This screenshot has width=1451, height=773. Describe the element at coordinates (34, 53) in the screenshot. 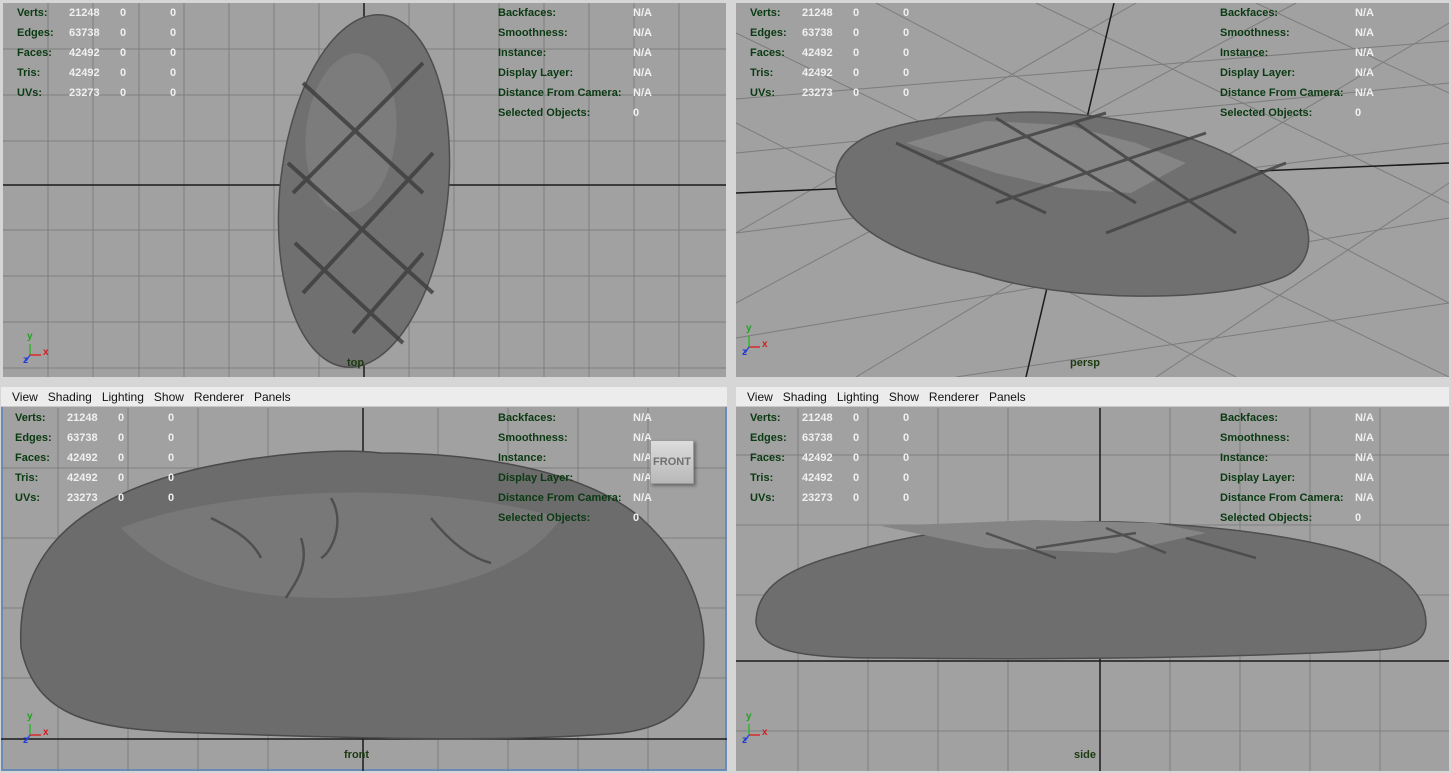

I see `stat-label: Faces:` at that location.